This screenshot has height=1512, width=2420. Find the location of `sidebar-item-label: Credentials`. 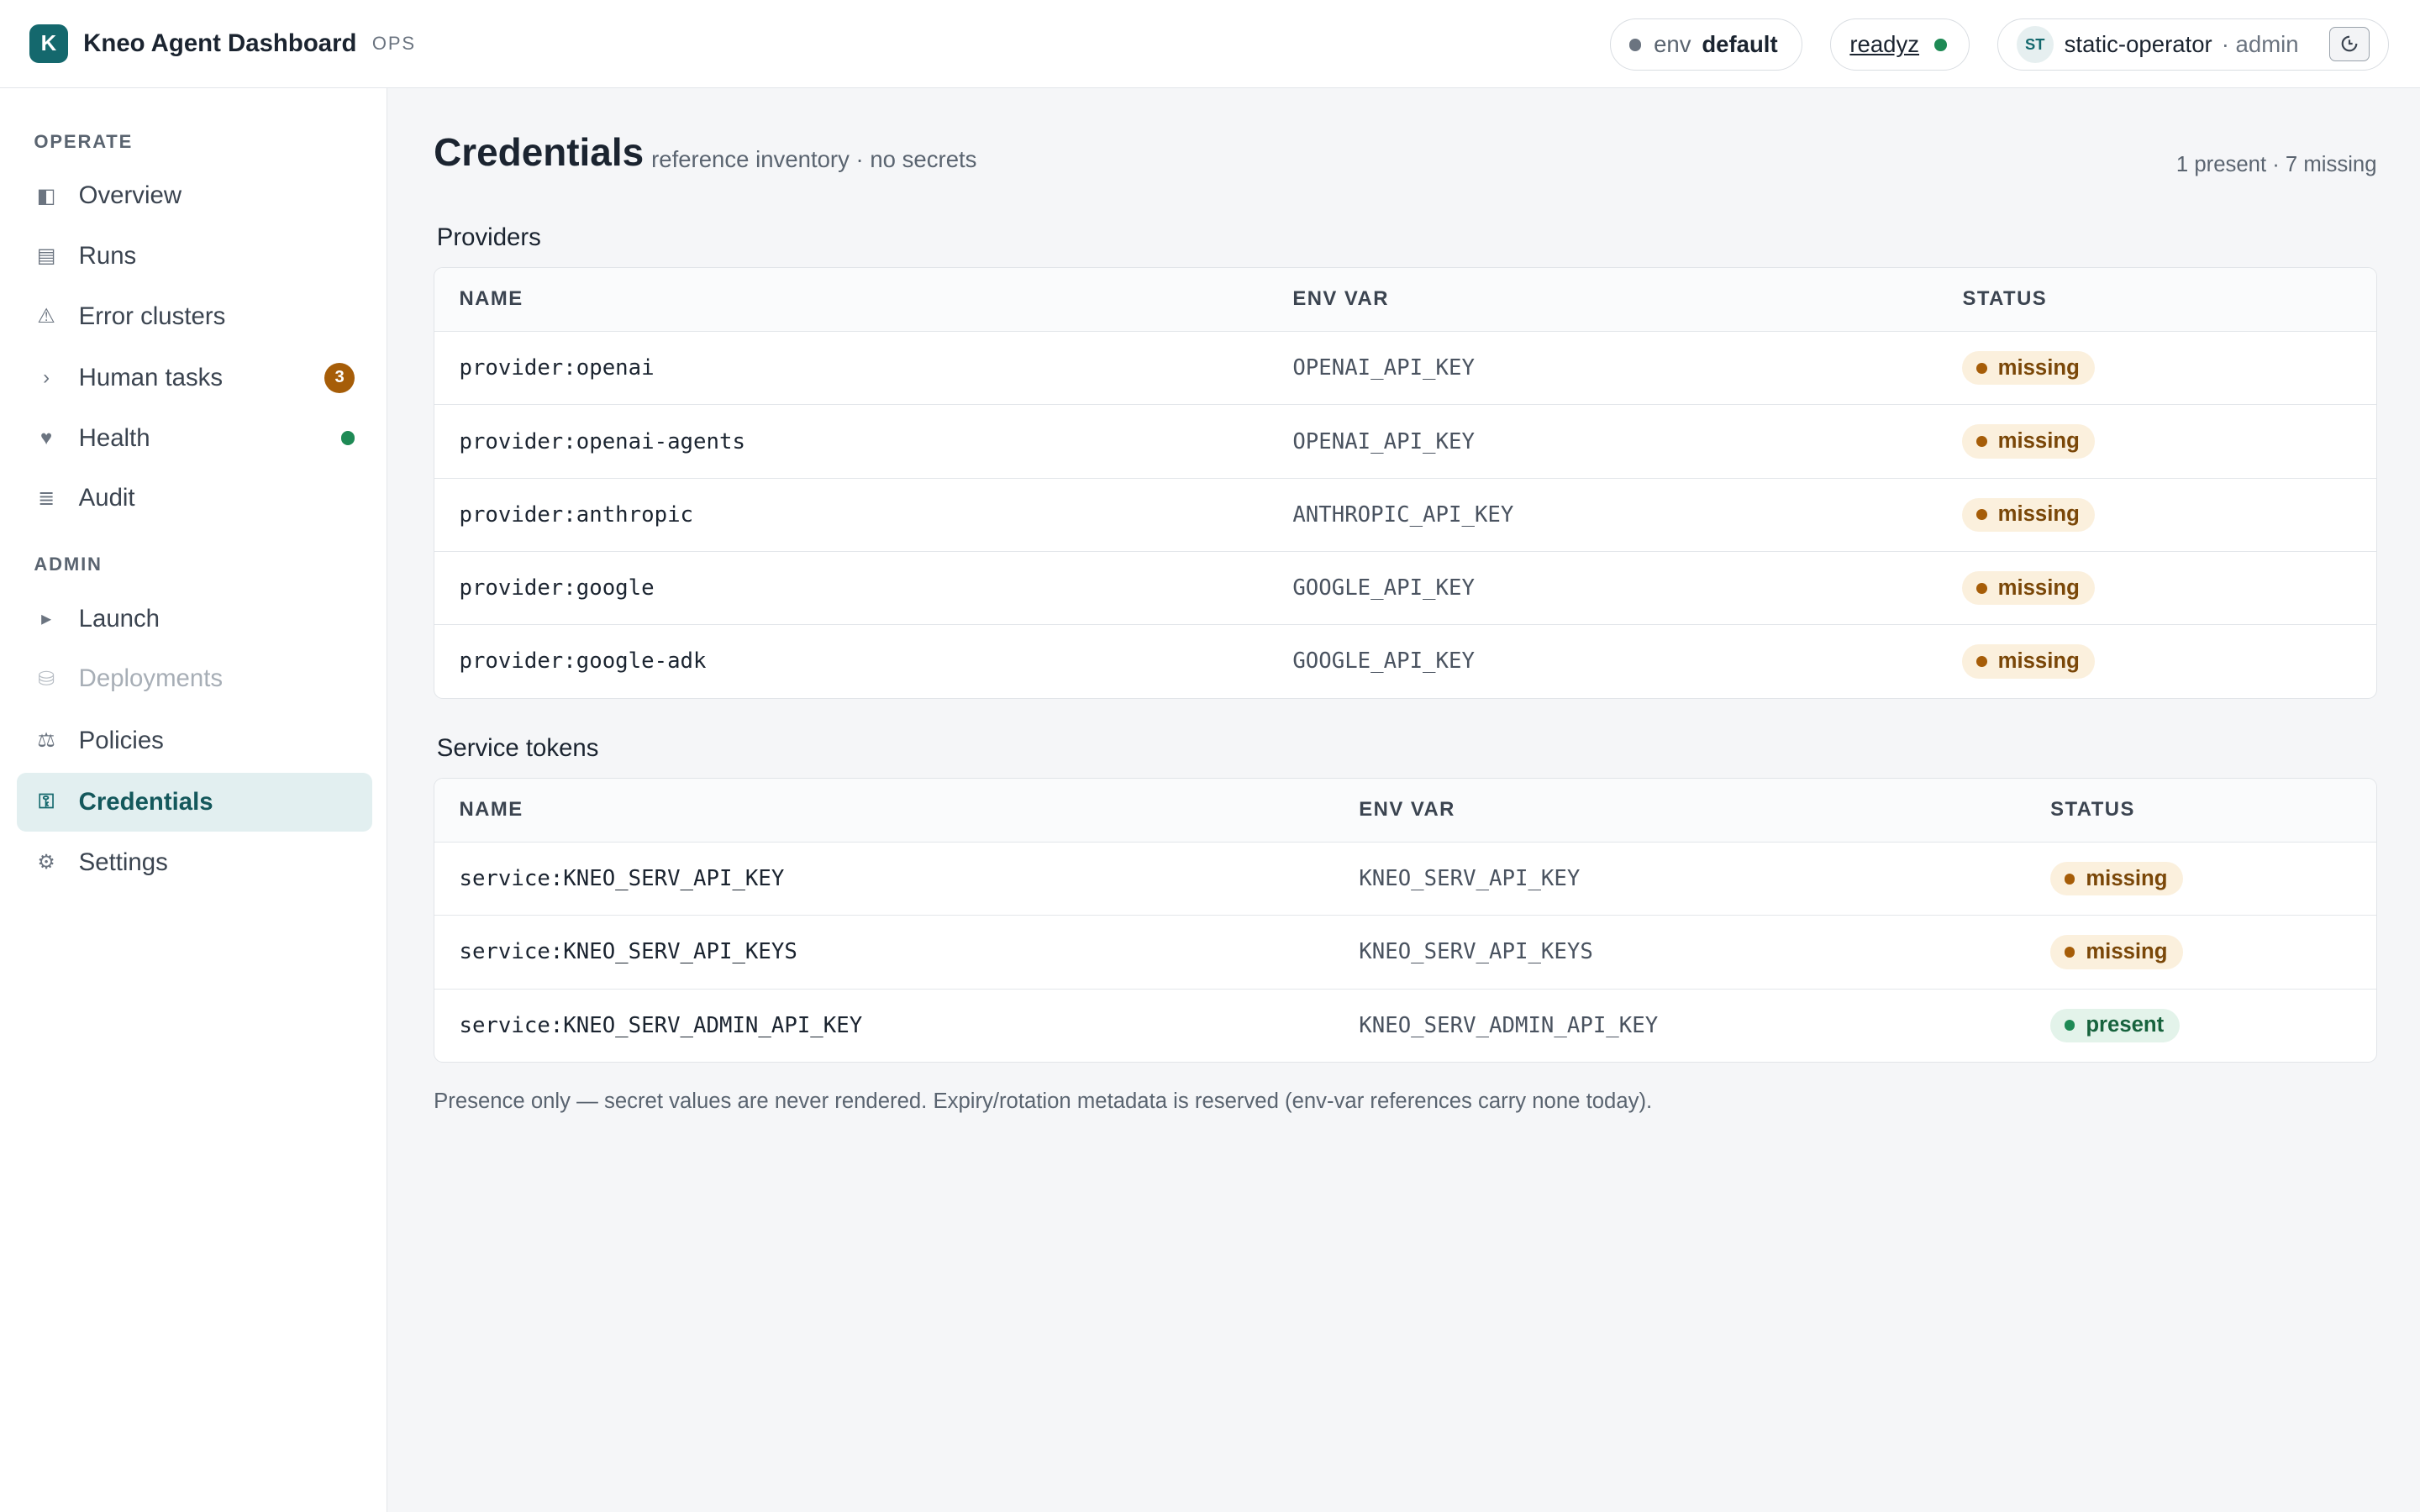

sidebar-item-label: Credentials is located at coordinates (146, 802).